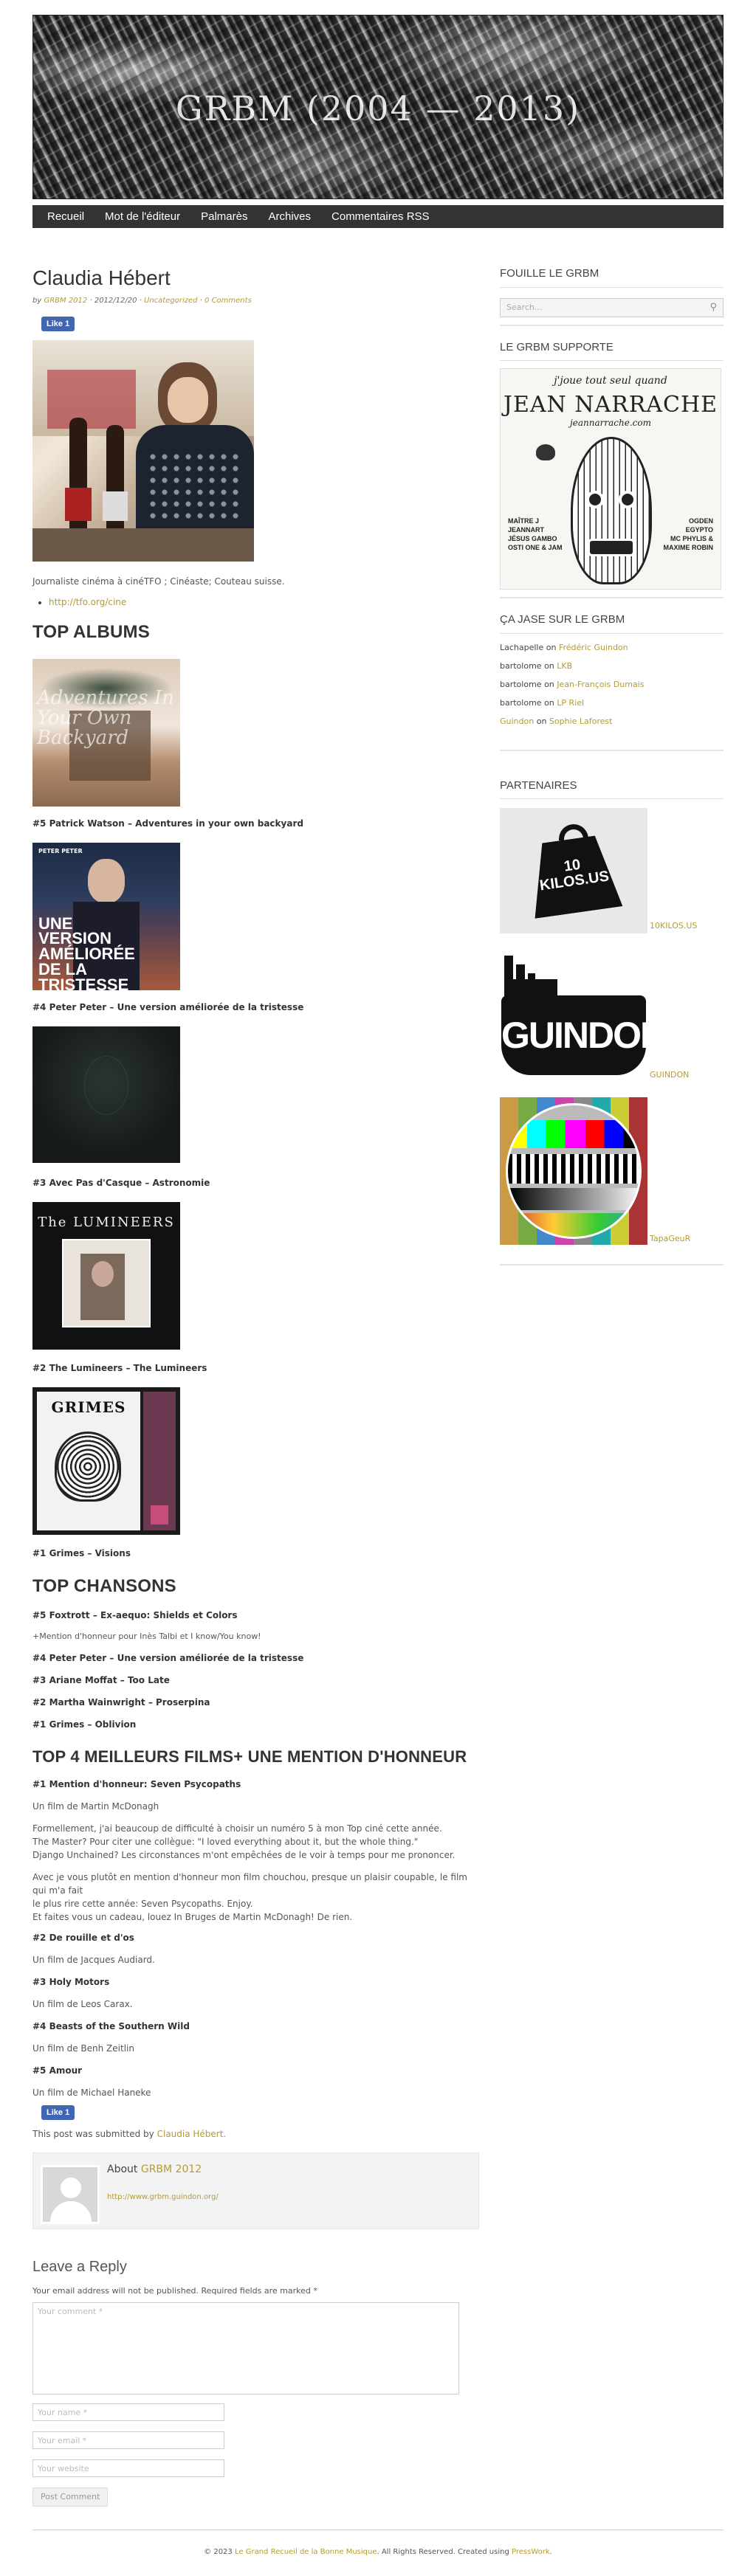 This screenshot has height=2576, width=756. I want to click on recent-comment: bartolome on LKB, so click(612, 666).